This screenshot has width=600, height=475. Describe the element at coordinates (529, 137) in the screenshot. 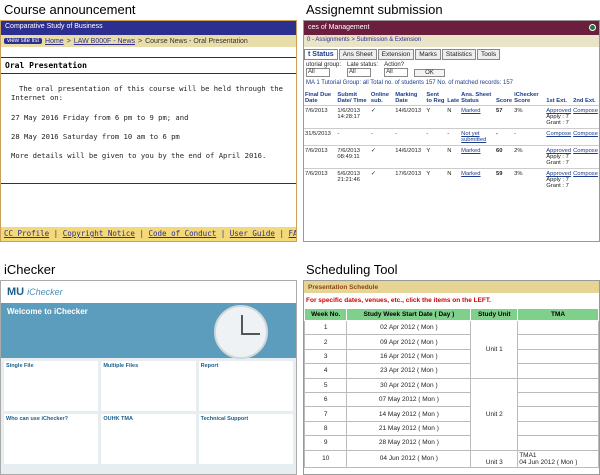

I see `cell-ichecker-score: -` at that location.